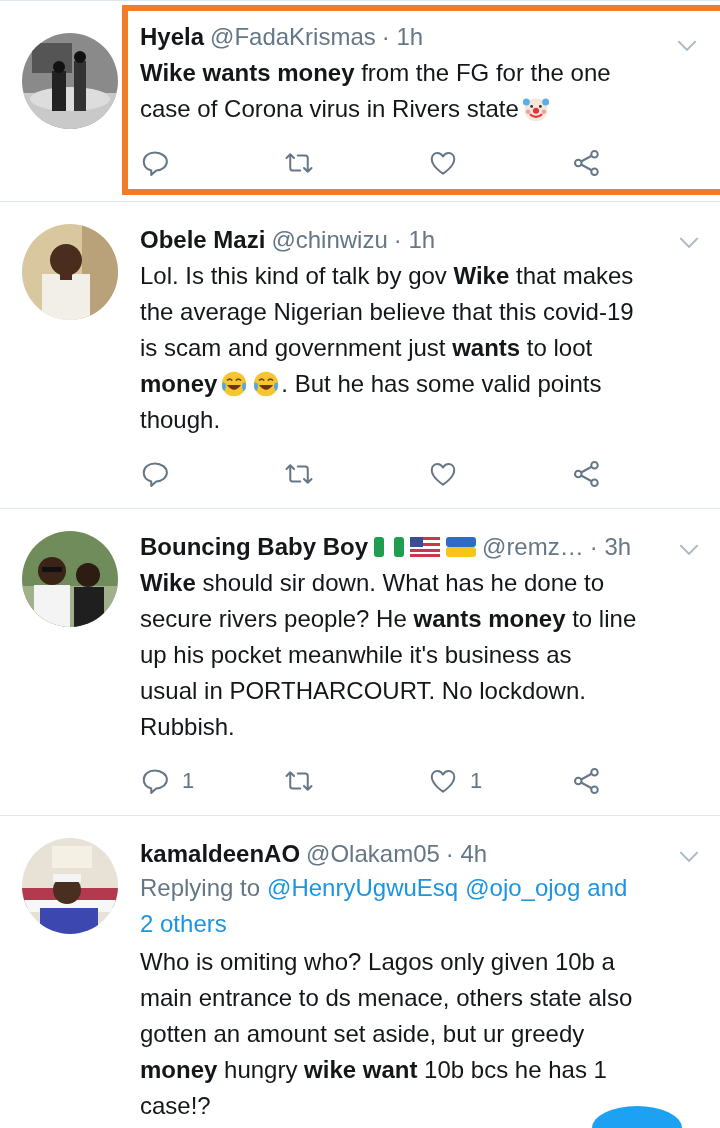  I want to click on user-name: Obele Mazi, so click(203, 240).